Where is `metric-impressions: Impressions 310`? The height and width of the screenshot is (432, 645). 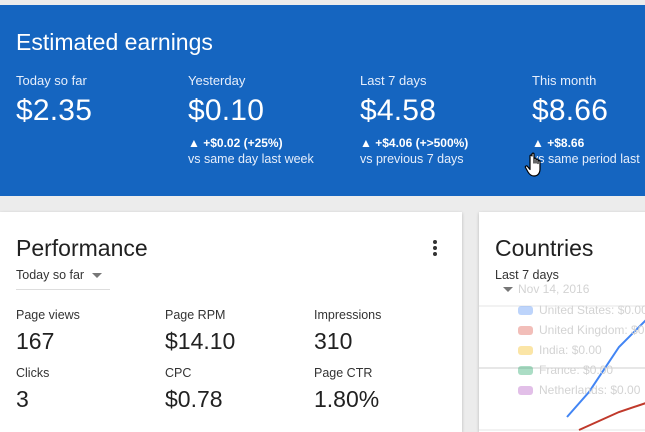 metric-impressions: Impressions 310 is located at coordinates (347, 331).